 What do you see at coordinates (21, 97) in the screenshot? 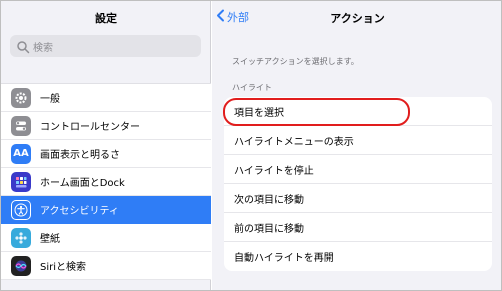
I see `gear-icon` at bounding box center [21, 97].